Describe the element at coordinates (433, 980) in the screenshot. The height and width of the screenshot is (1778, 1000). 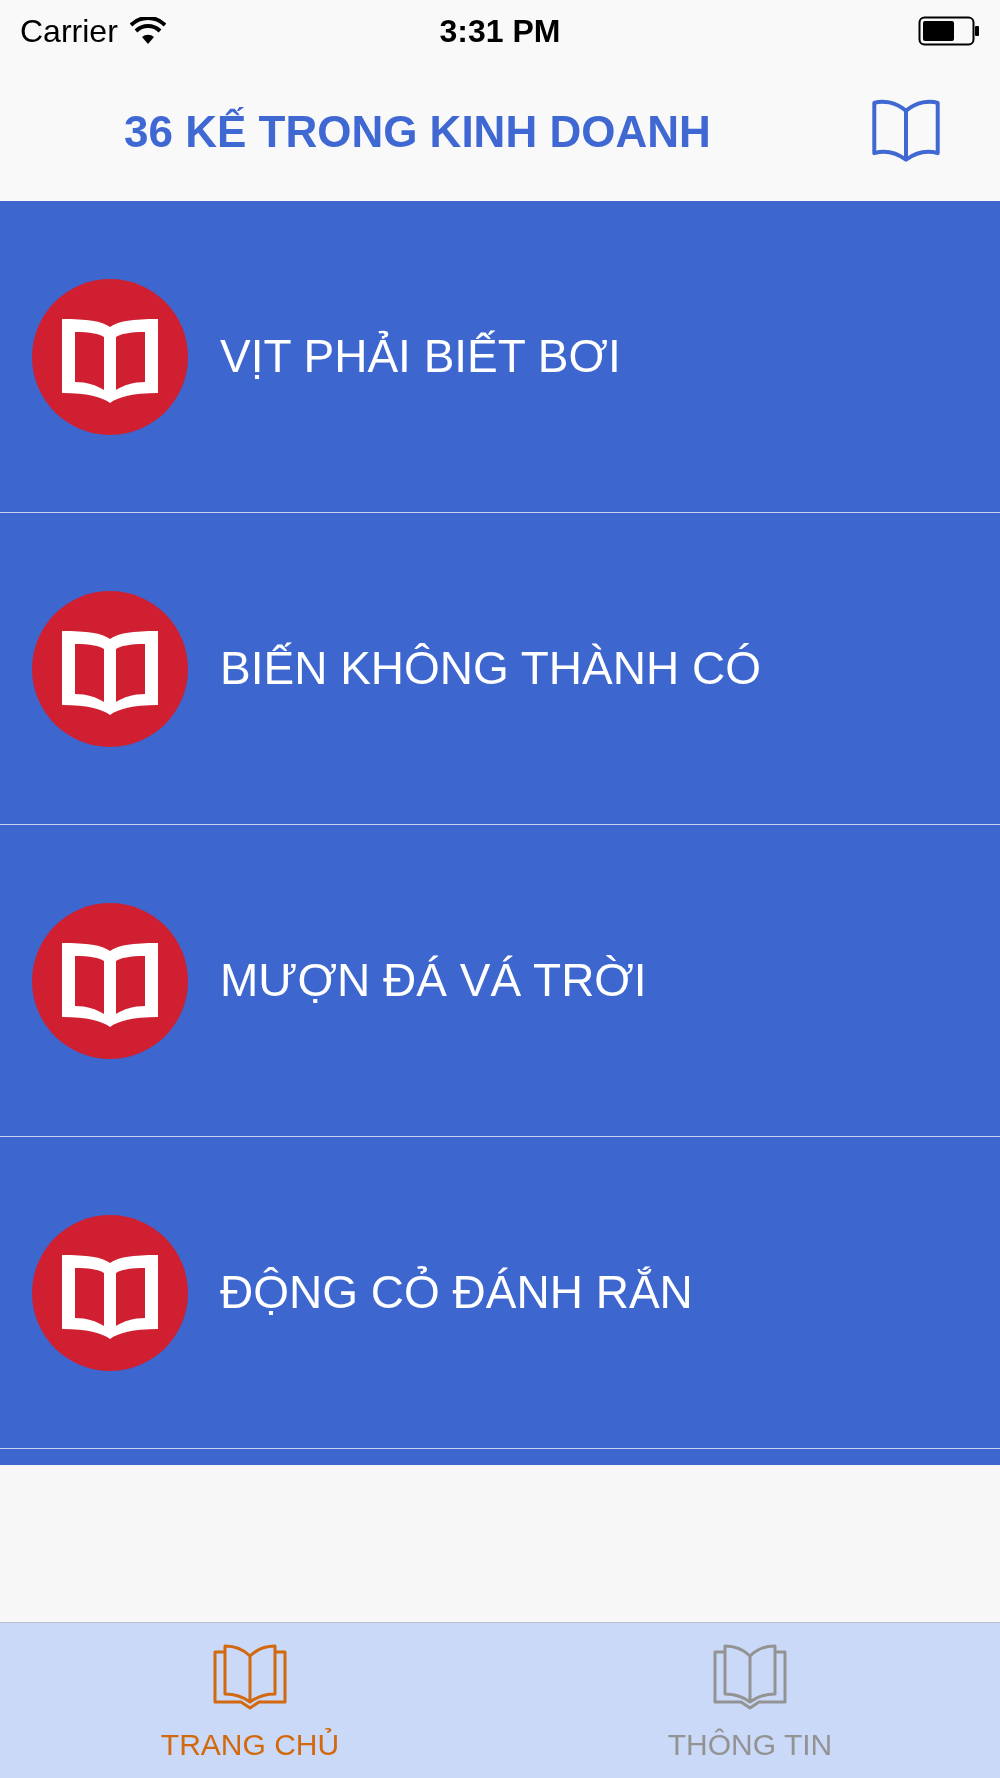
I see `item-title: MƯỢN ĐÁ VÁ TRỜI` at that location.